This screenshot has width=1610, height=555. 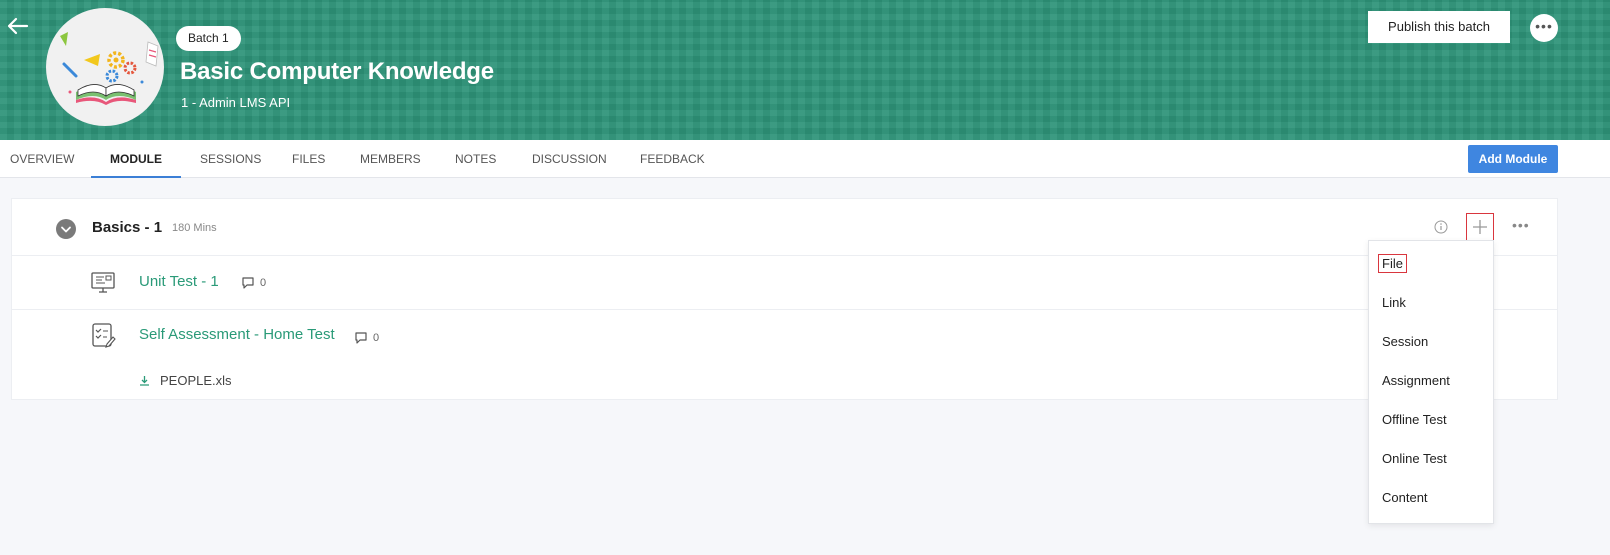 I want to click on info-icon, so click(x=1441, y=227).